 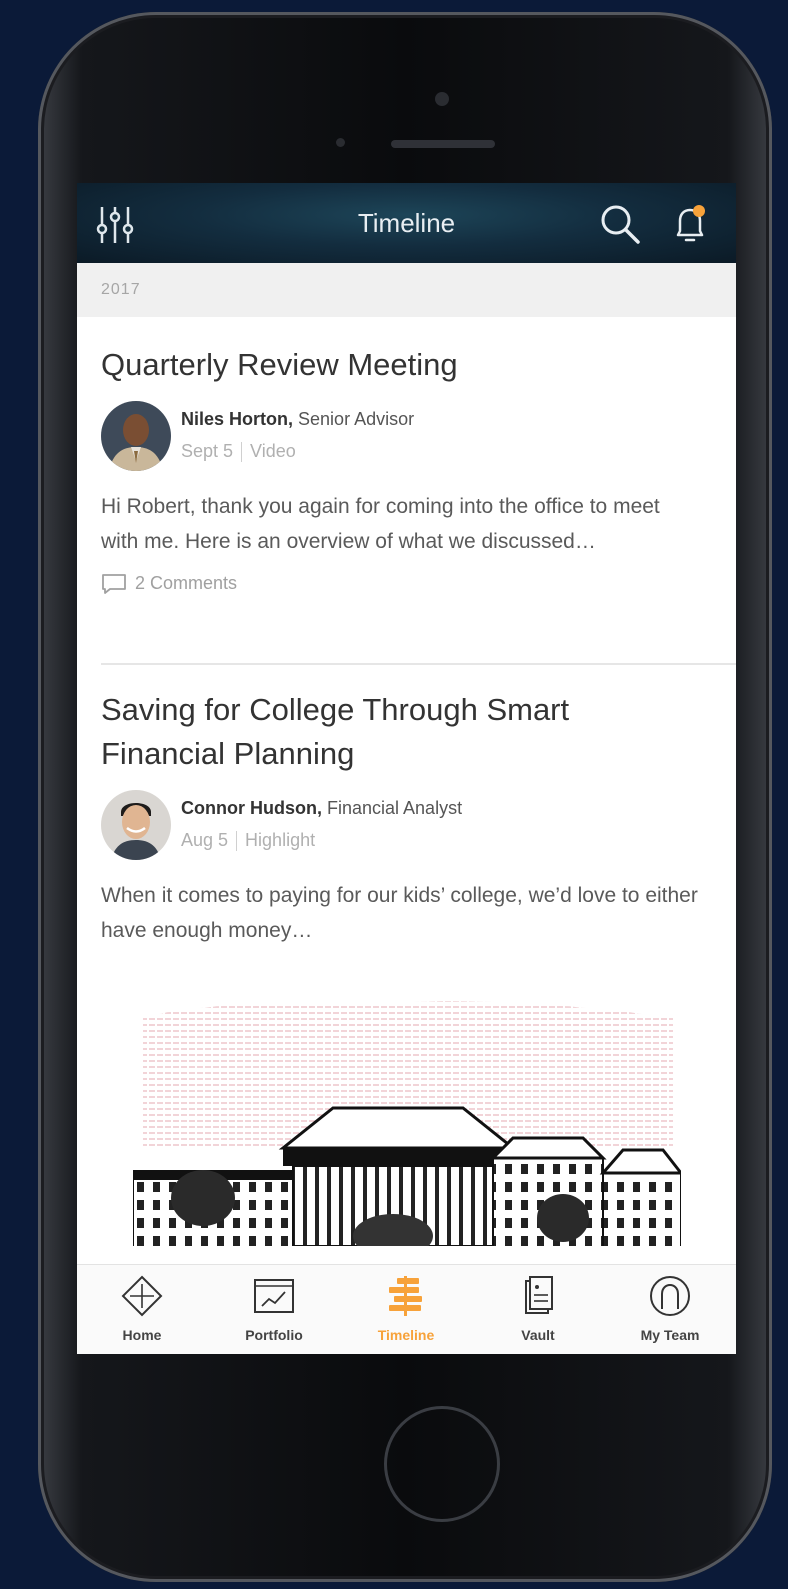 I want to click on tab-vault: Vault, so click(x=538, y=1309).